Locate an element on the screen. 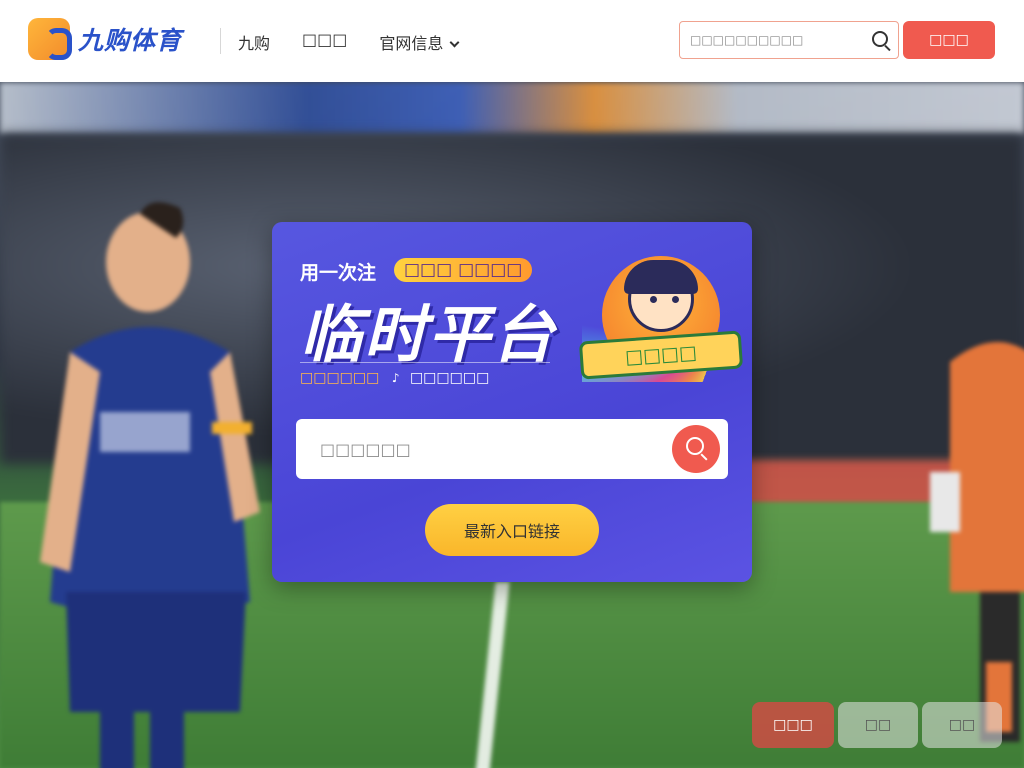  promo-subline: □□□□□□ ♪ □□□□□□ is located at coordinates (394, 378).